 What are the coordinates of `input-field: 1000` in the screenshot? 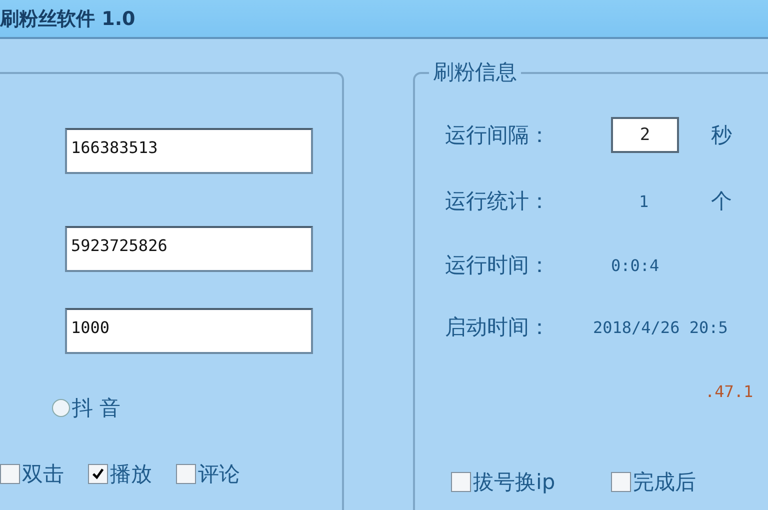 It's located at (189, 331).